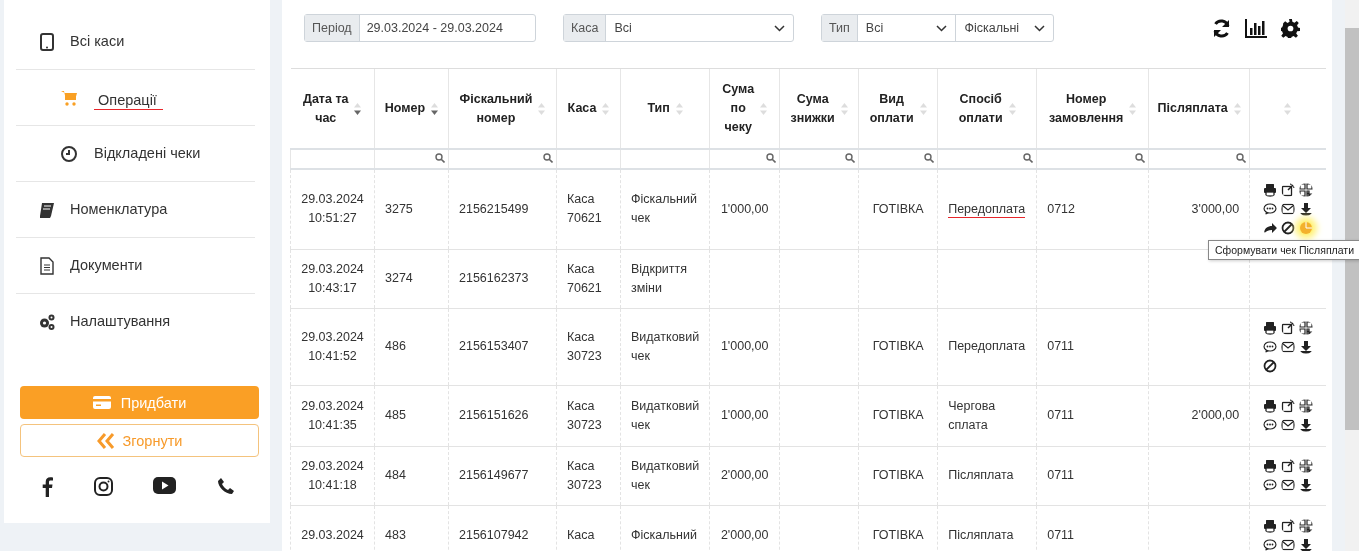 The height and width of the screenshot is (551, 1359). I want to click on phone-icon, so click(225, 486).